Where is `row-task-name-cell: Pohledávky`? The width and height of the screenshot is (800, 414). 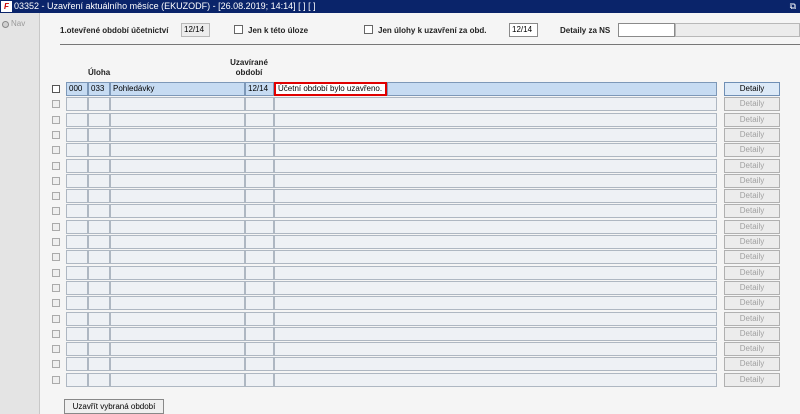
row-task-name-cell: Pohledávky is located at coordinates (177, 89).